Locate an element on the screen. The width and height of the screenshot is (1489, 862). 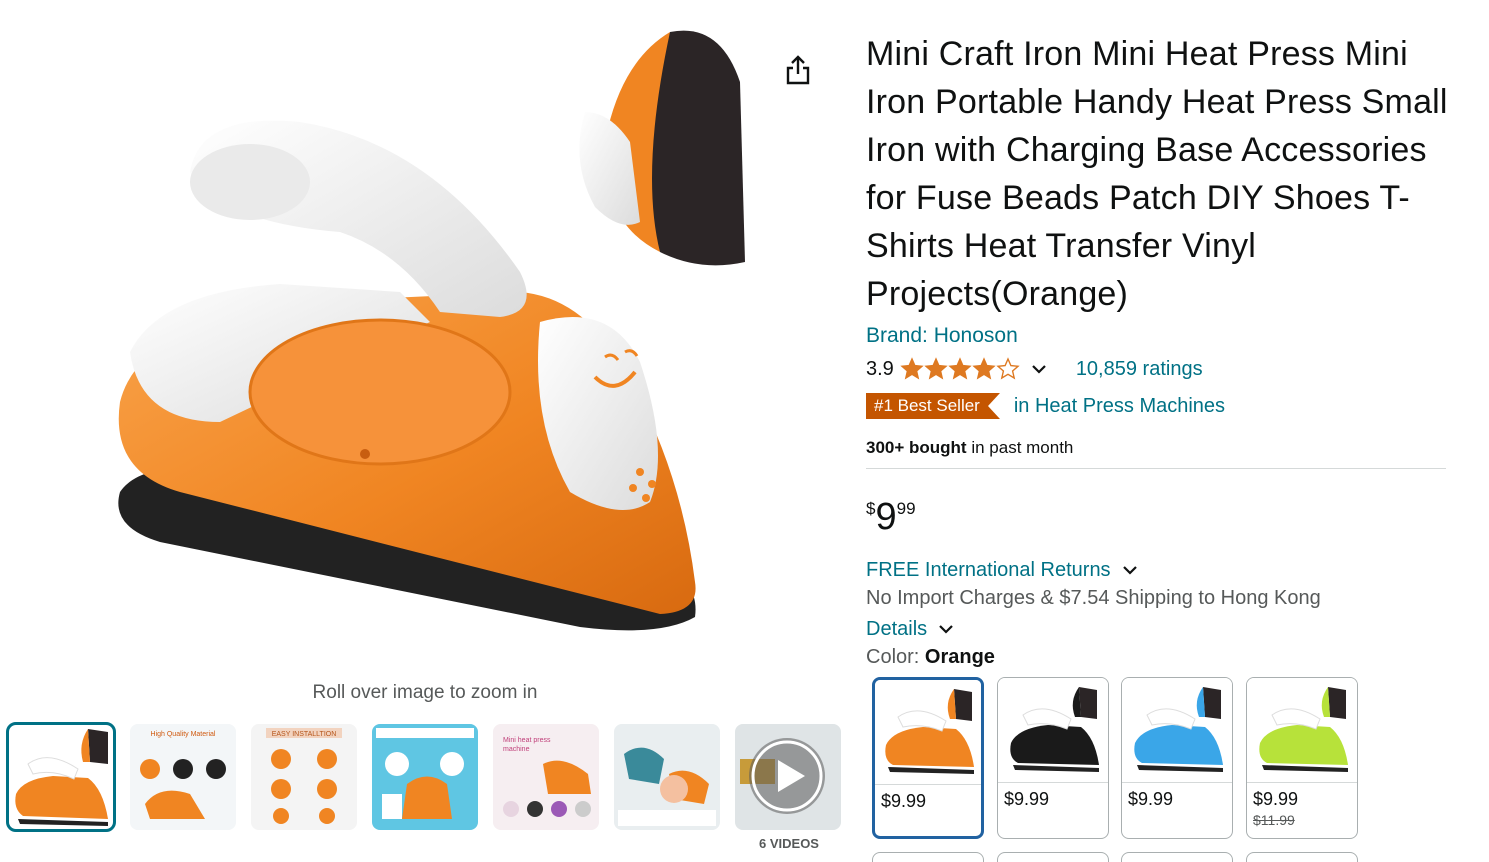
color-value: Orange is located at coordinates (959, 657).